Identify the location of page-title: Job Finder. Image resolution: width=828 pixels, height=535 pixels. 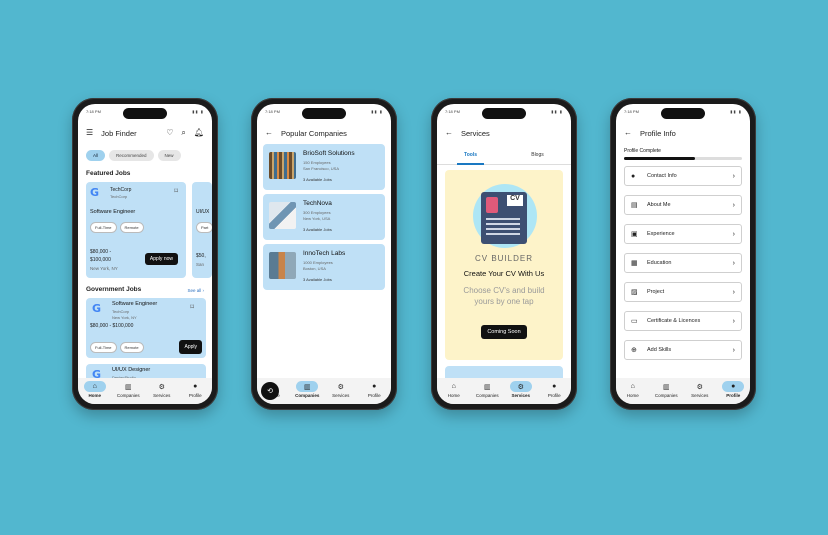
(119, 133).